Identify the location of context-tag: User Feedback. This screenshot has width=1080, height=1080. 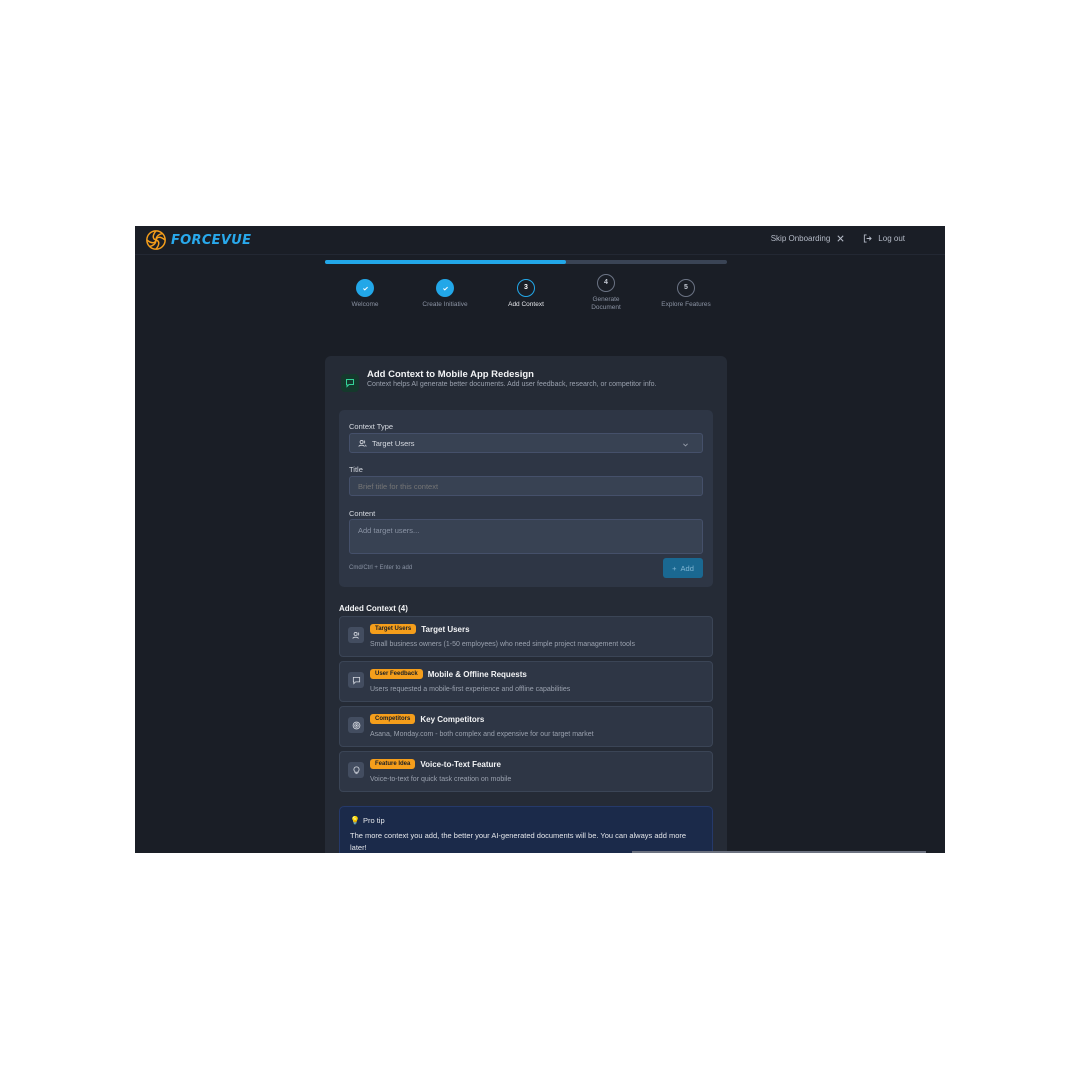
(396, 674).